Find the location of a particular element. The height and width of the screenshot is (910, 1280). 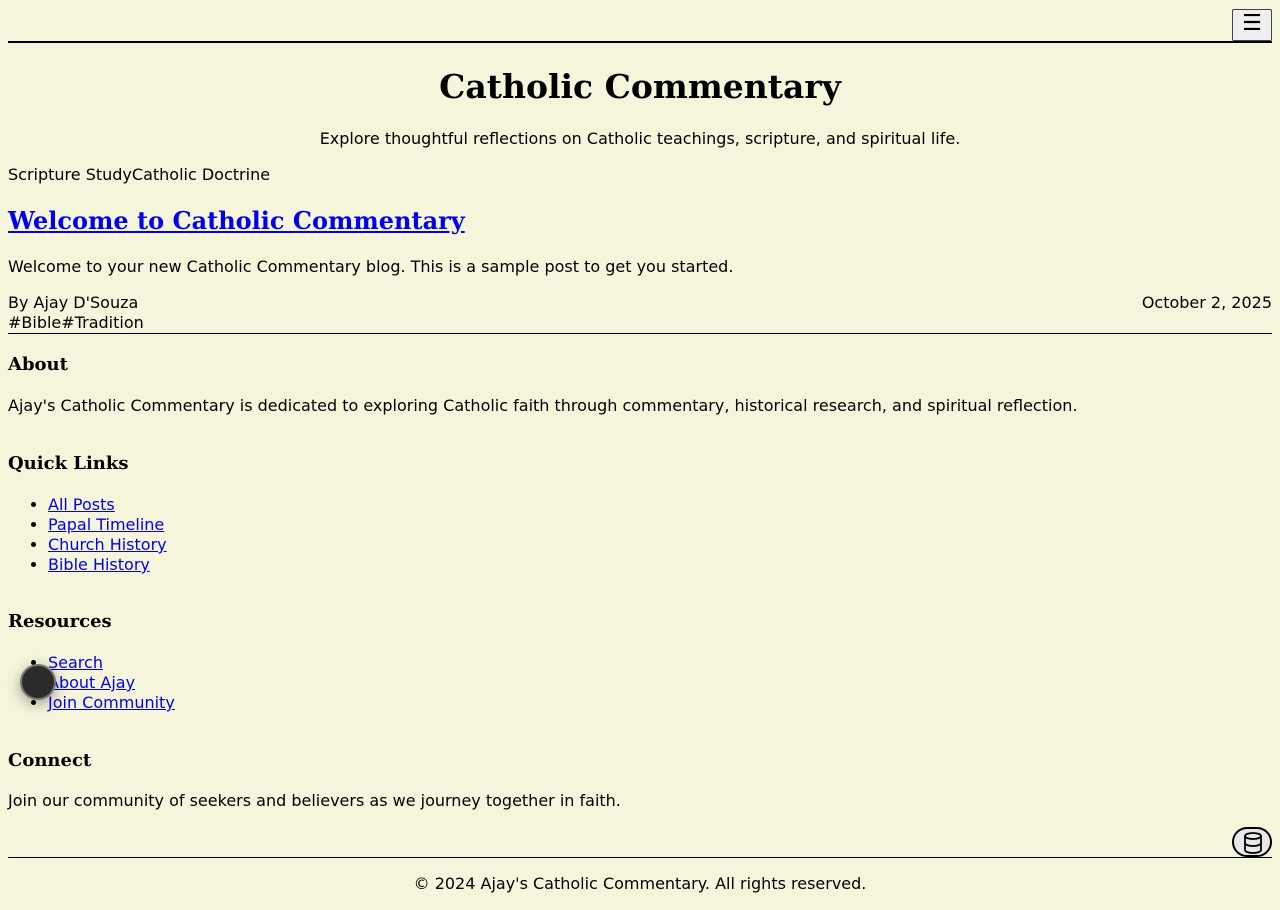

link-all-posts: All Posts is located at coordinates (81, 504).